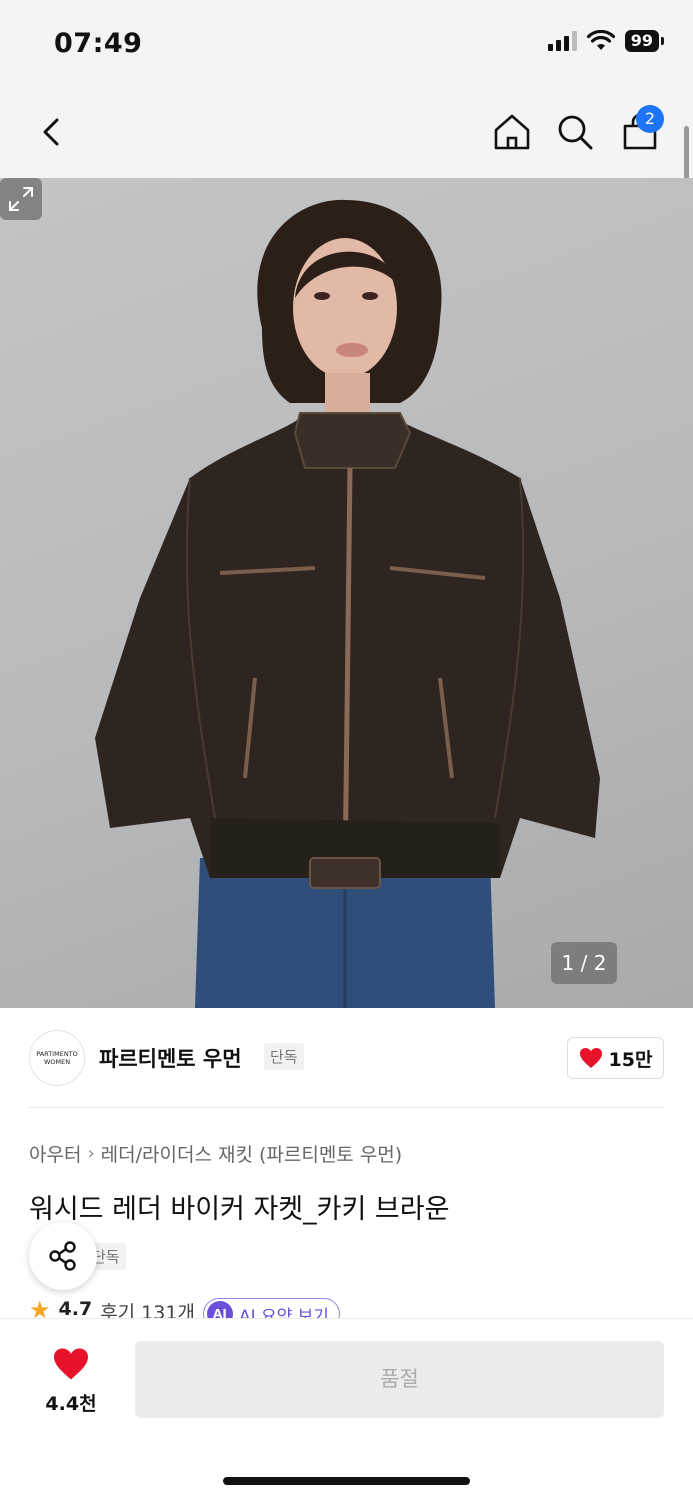 This screenshot has width=693, height=1500. What do you see at coordinates (55, 1153) in the screenshot?
I see `breadcrumb-category: 아우터` at bounding box center [55, 1153].